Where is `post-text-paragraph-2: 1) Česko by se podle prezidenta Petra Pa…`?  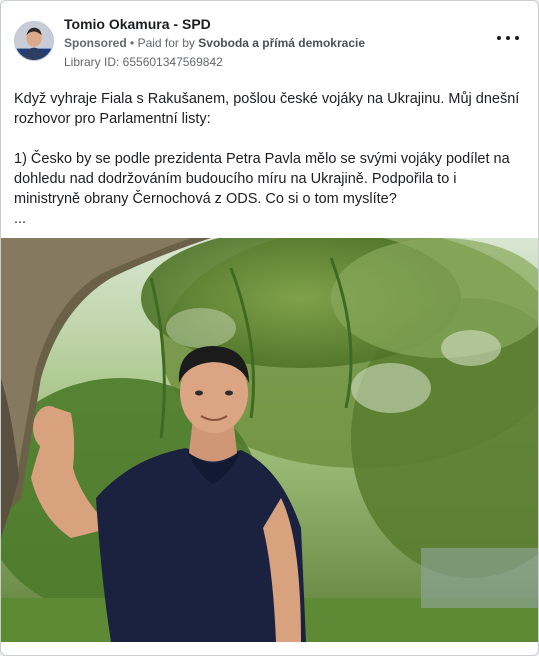 post-text-paragraph-2: 1) Česko by se podle prezidenta Petra Pa… is located at coordinates (262, 179).